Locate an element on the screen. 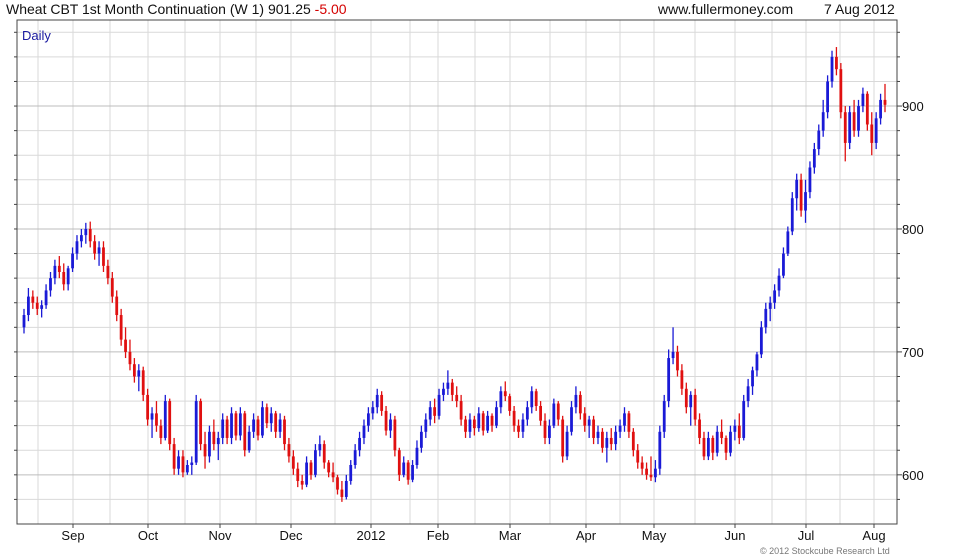 The height and width of the screenshot is (560, 980). x-tick-label: Mar is located at coordinates (510, 535).